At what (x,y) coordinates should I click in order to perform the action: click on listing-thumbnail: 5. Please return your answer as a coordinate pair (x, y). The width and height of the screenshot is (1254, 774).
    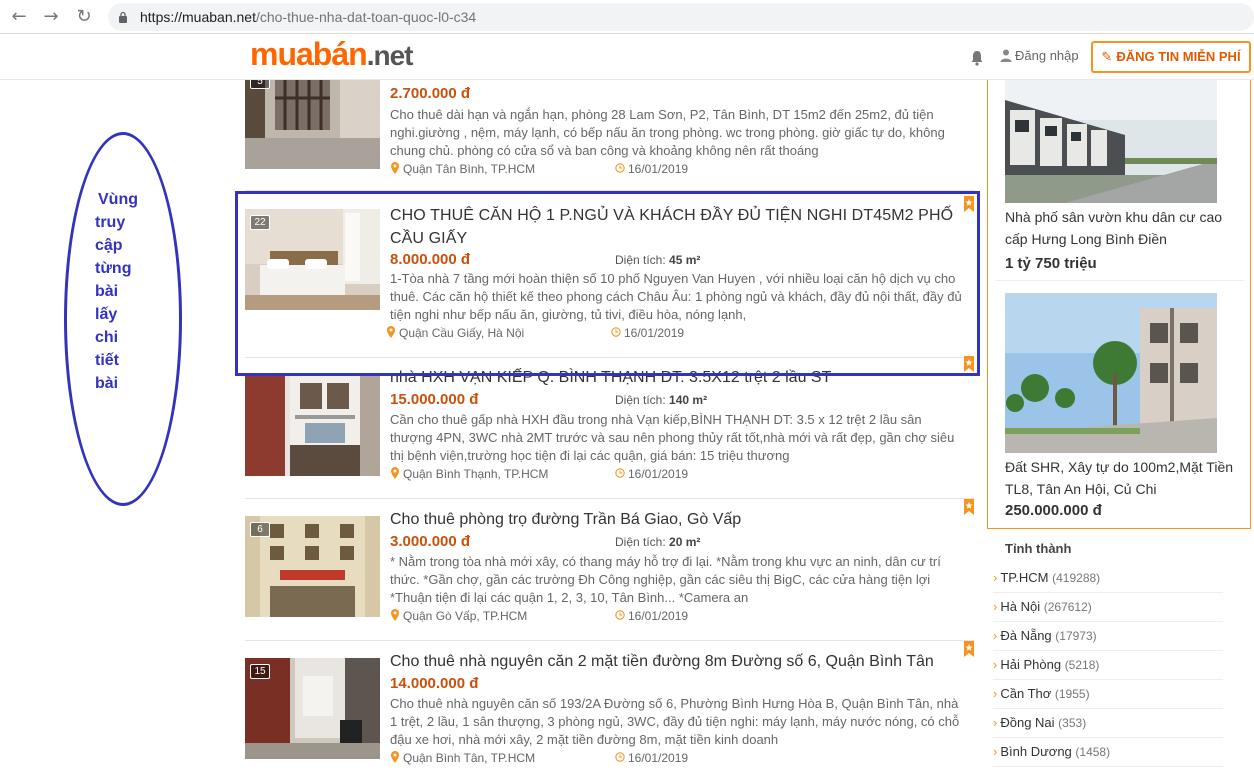
    Looking at the image, I should click on (312, 118).